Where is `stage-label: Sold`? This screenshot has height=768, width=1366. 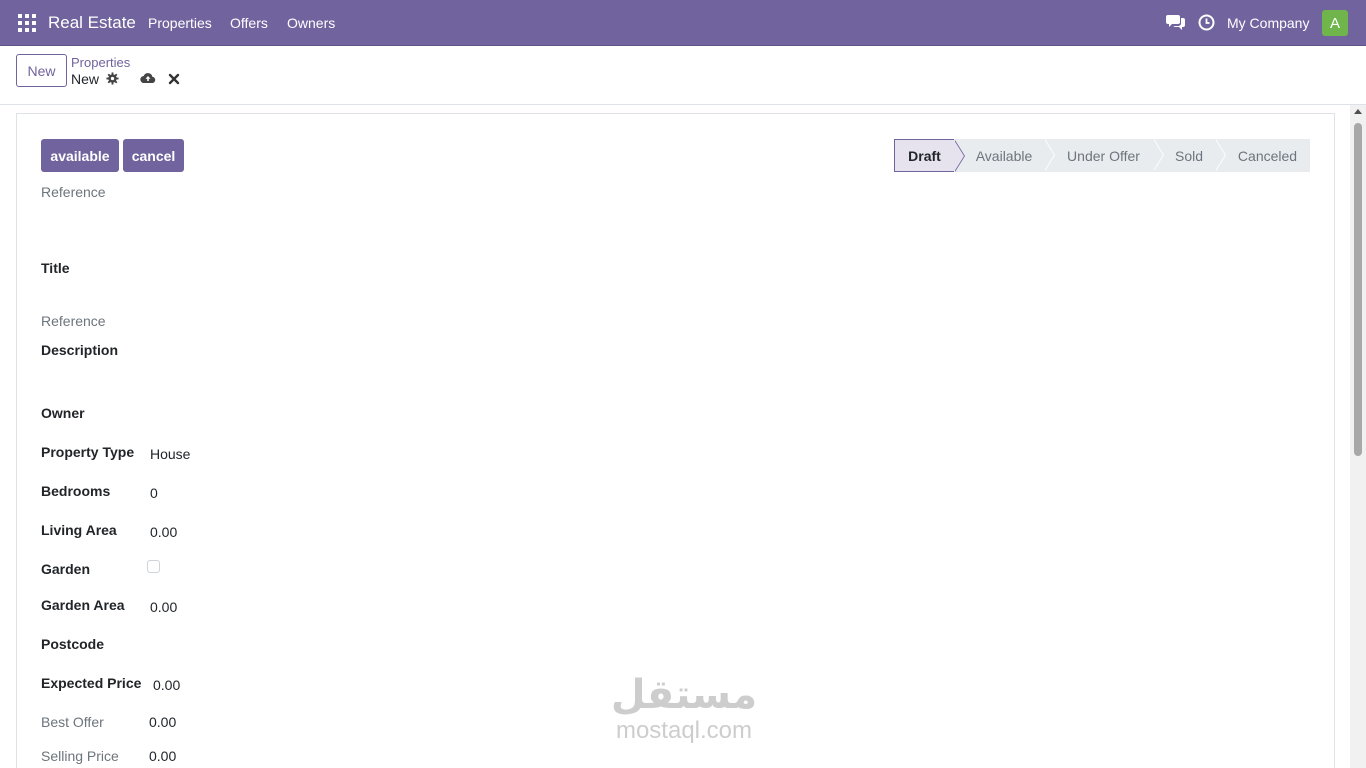 stage-label: Sold is located at coordinates (1189, 155).